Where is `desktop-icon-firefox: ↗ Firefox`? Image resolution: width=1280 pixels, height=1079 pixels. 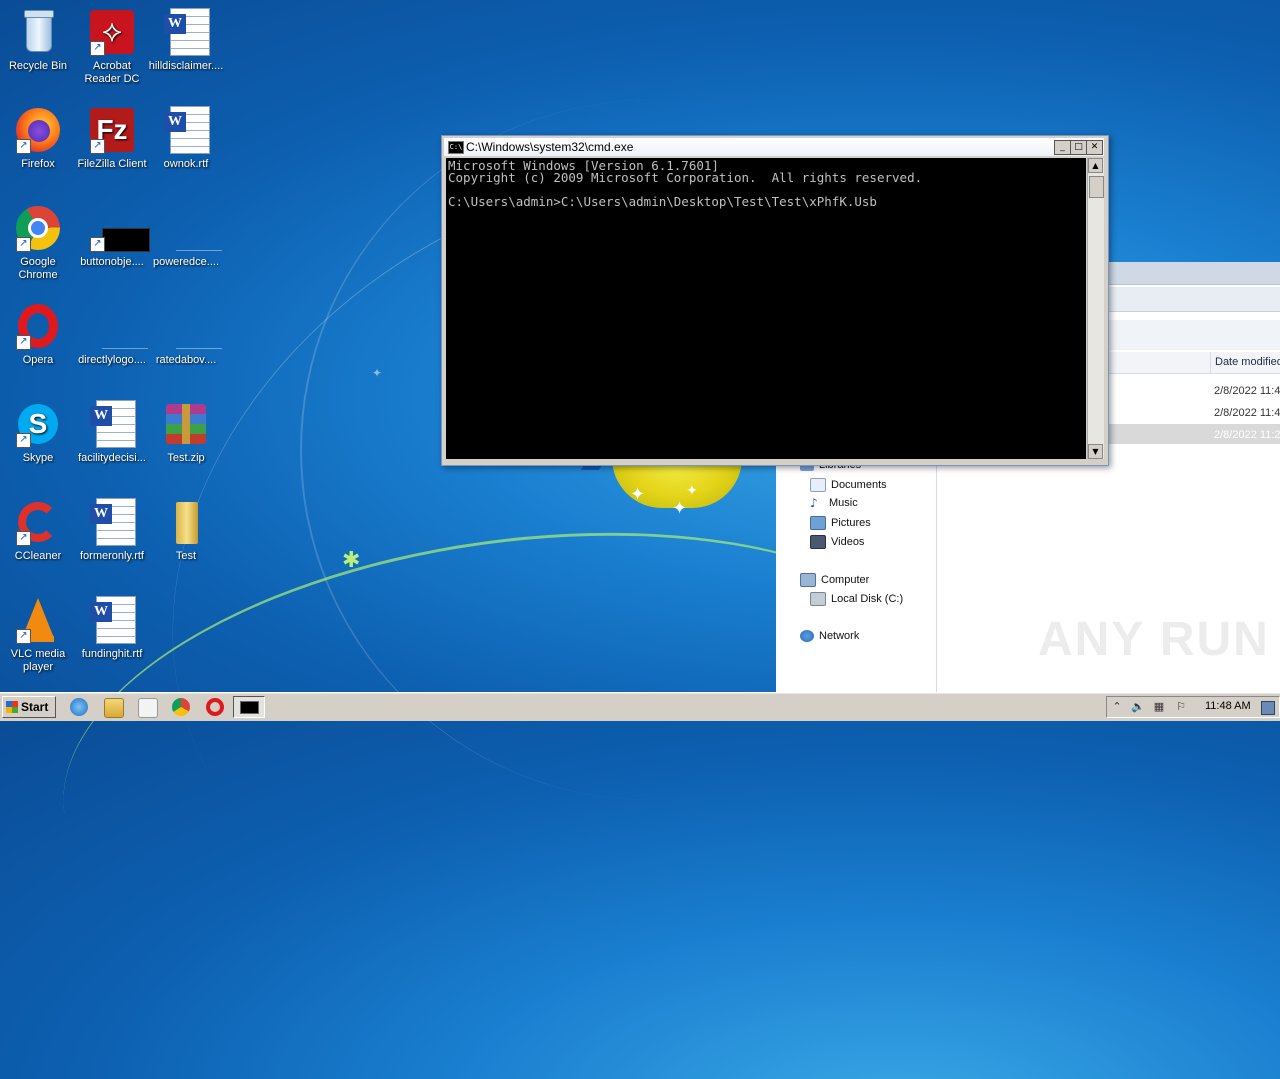
desktop-icon-firefox: ↗ Firefox is located at coordinates (38, 136).